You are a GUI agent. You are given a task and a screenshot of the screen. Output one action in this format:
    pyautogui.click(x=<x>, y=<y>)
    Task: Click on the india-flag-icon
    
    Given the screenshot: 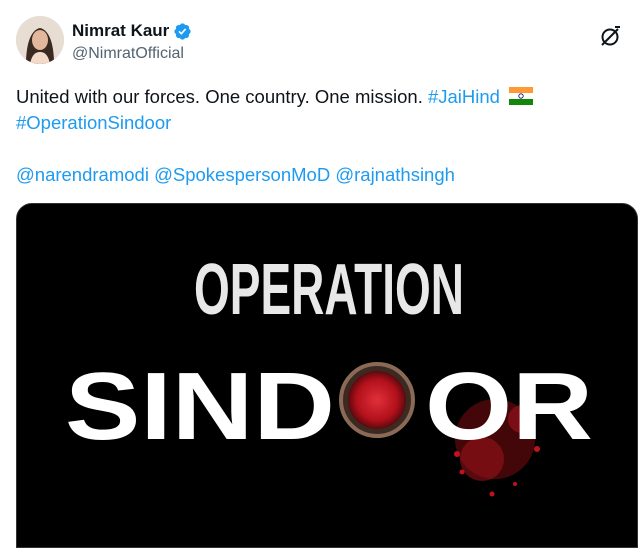 What is the action you would take?
    pyautogui.click(x=521, y=96)
    